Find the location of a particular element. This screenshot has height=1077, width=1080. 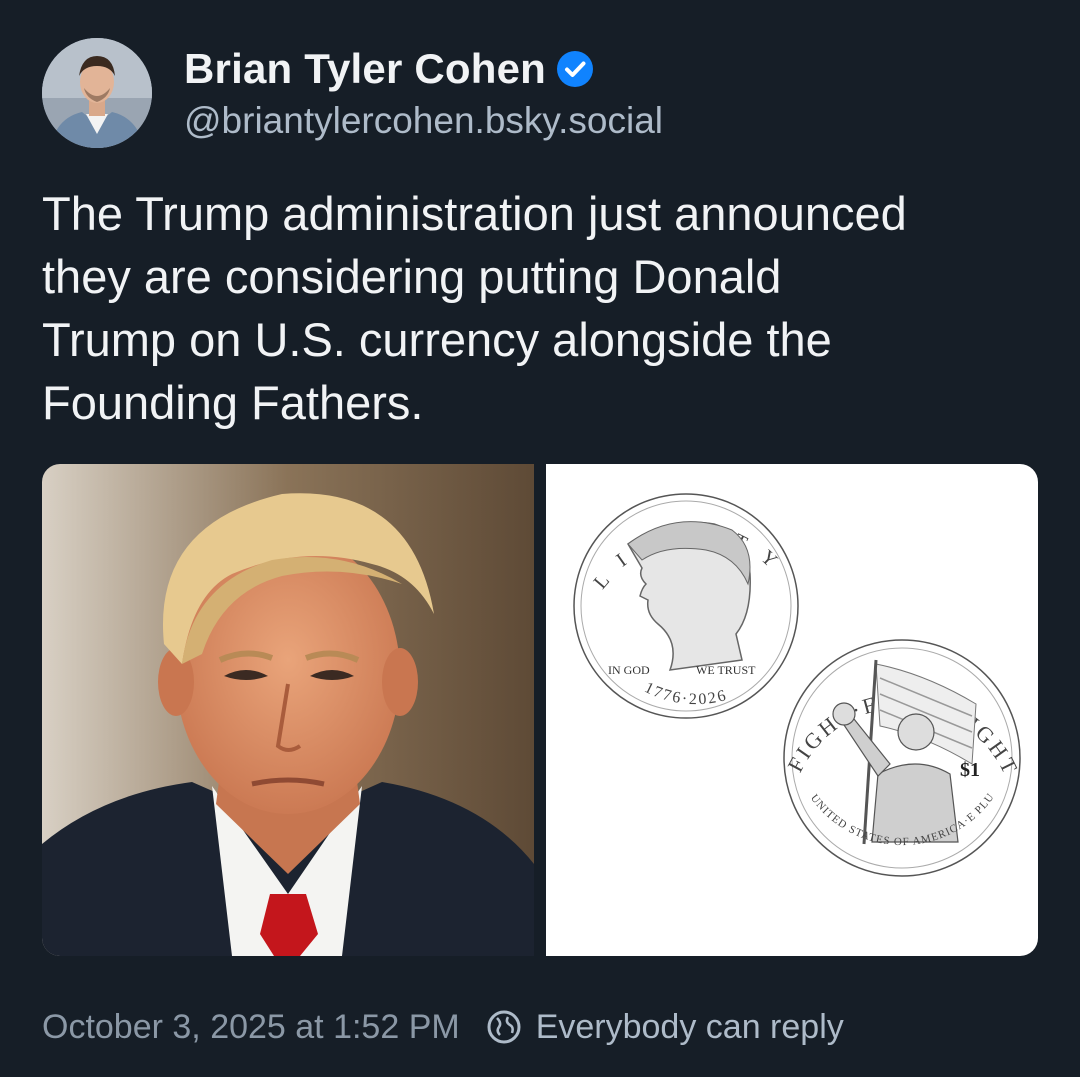

avatar is located at coordinates (97, 93).